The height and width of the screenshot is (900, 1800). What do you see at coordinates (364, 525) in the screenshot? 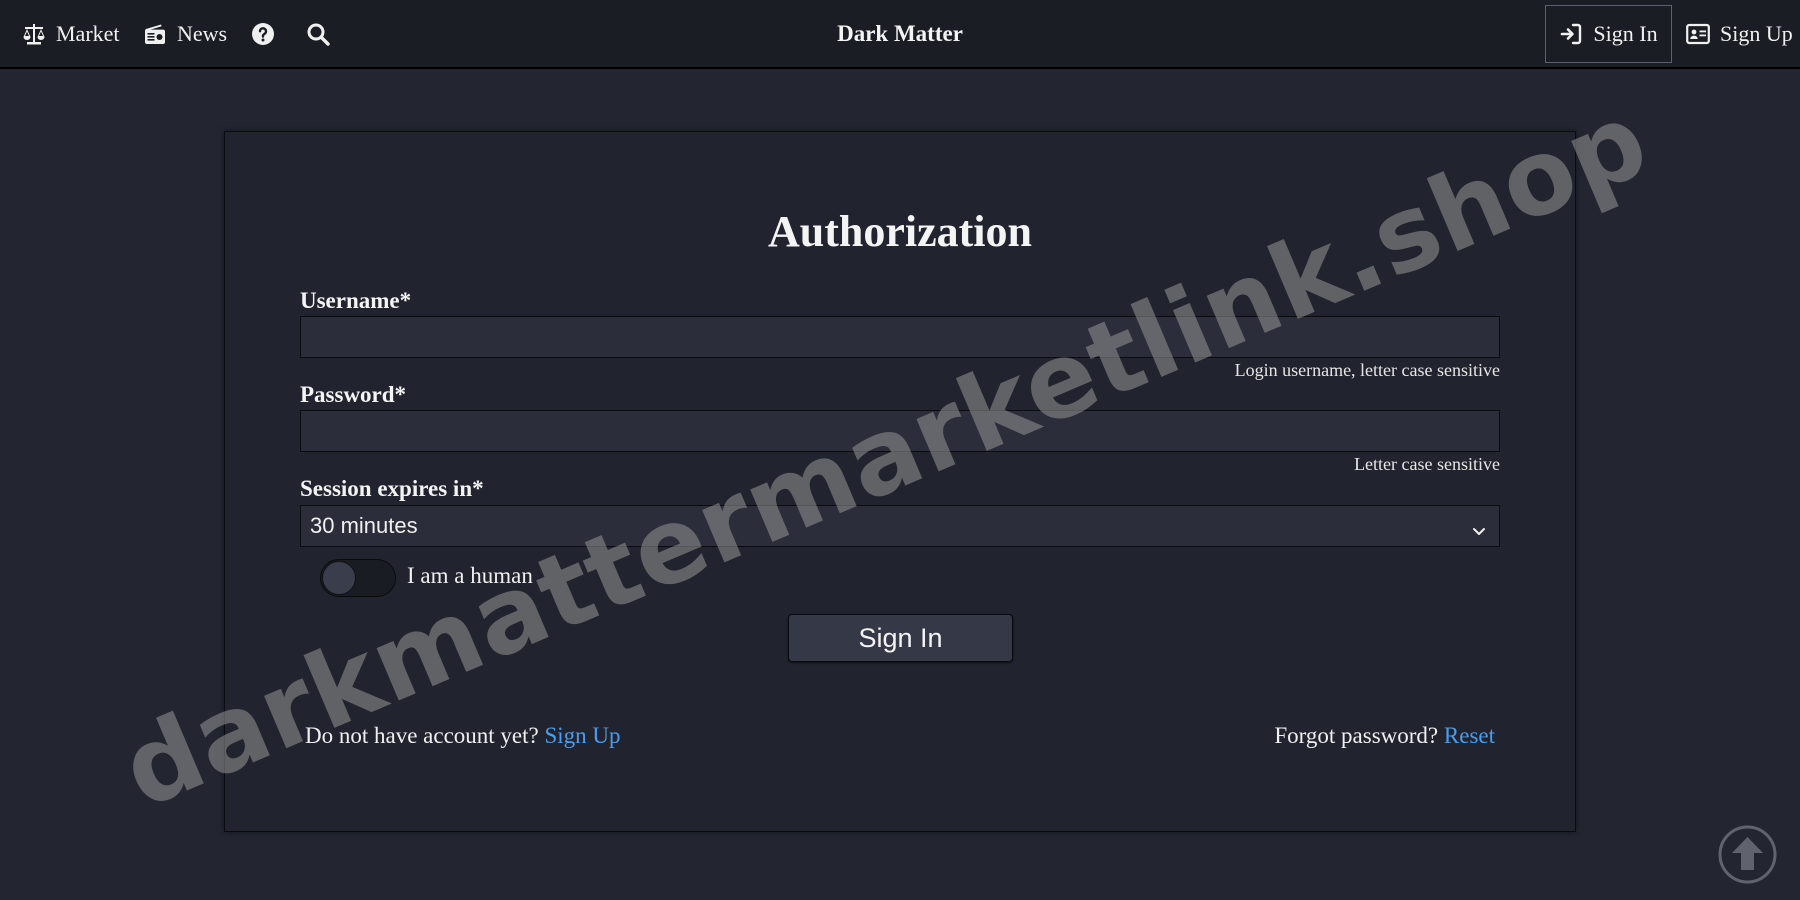
I see `session-selected-value: 30 minutes` at bounding box center [364, 525].